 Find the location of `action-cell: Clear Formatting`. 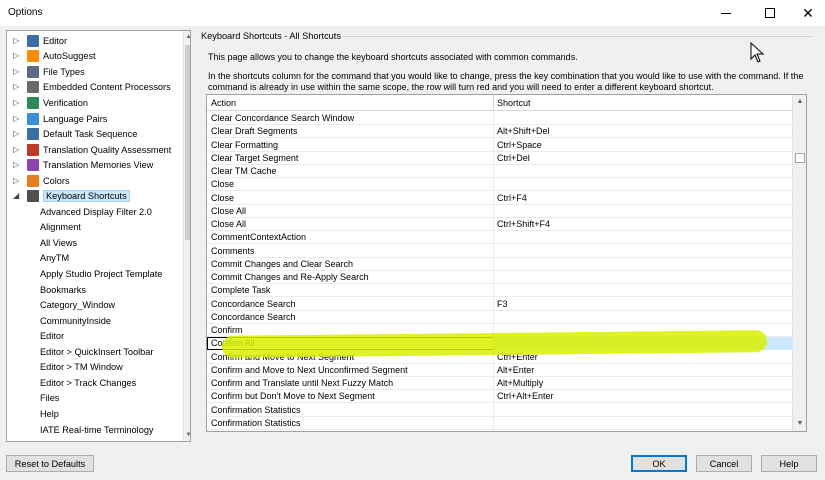

action-cell: Clear Formatting is located at coordinates (244, 145).